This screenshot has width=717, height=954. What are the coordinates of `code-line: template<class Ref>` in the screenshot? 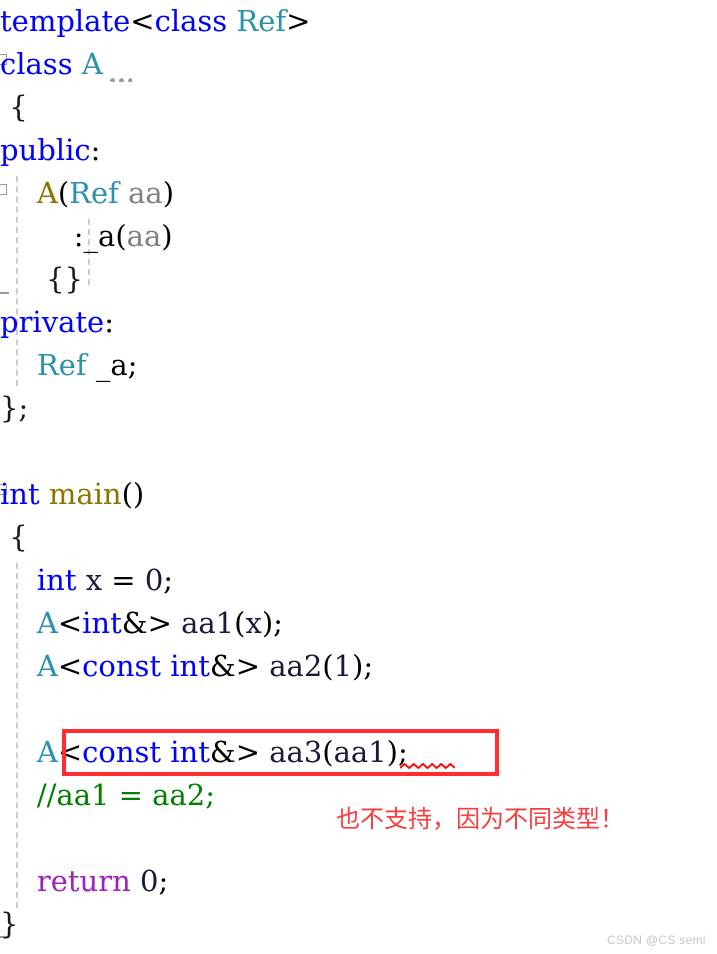 It's located at (155, 21).